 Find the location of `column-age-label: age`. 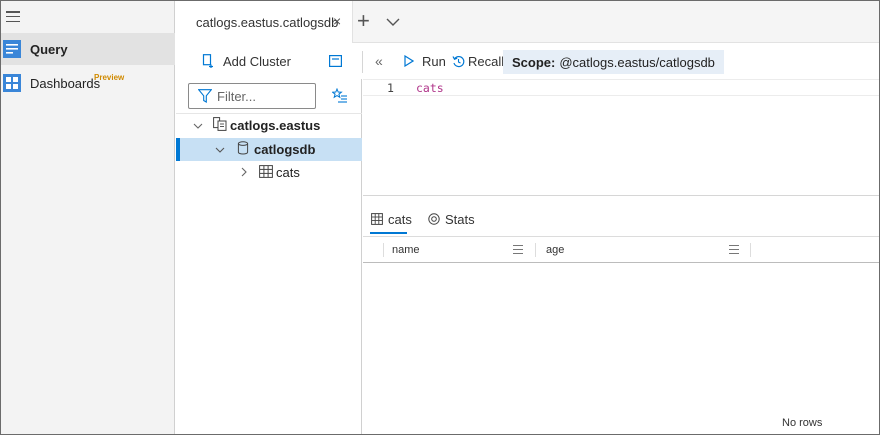

column-age-label: age is located at coordinates (555, 250).